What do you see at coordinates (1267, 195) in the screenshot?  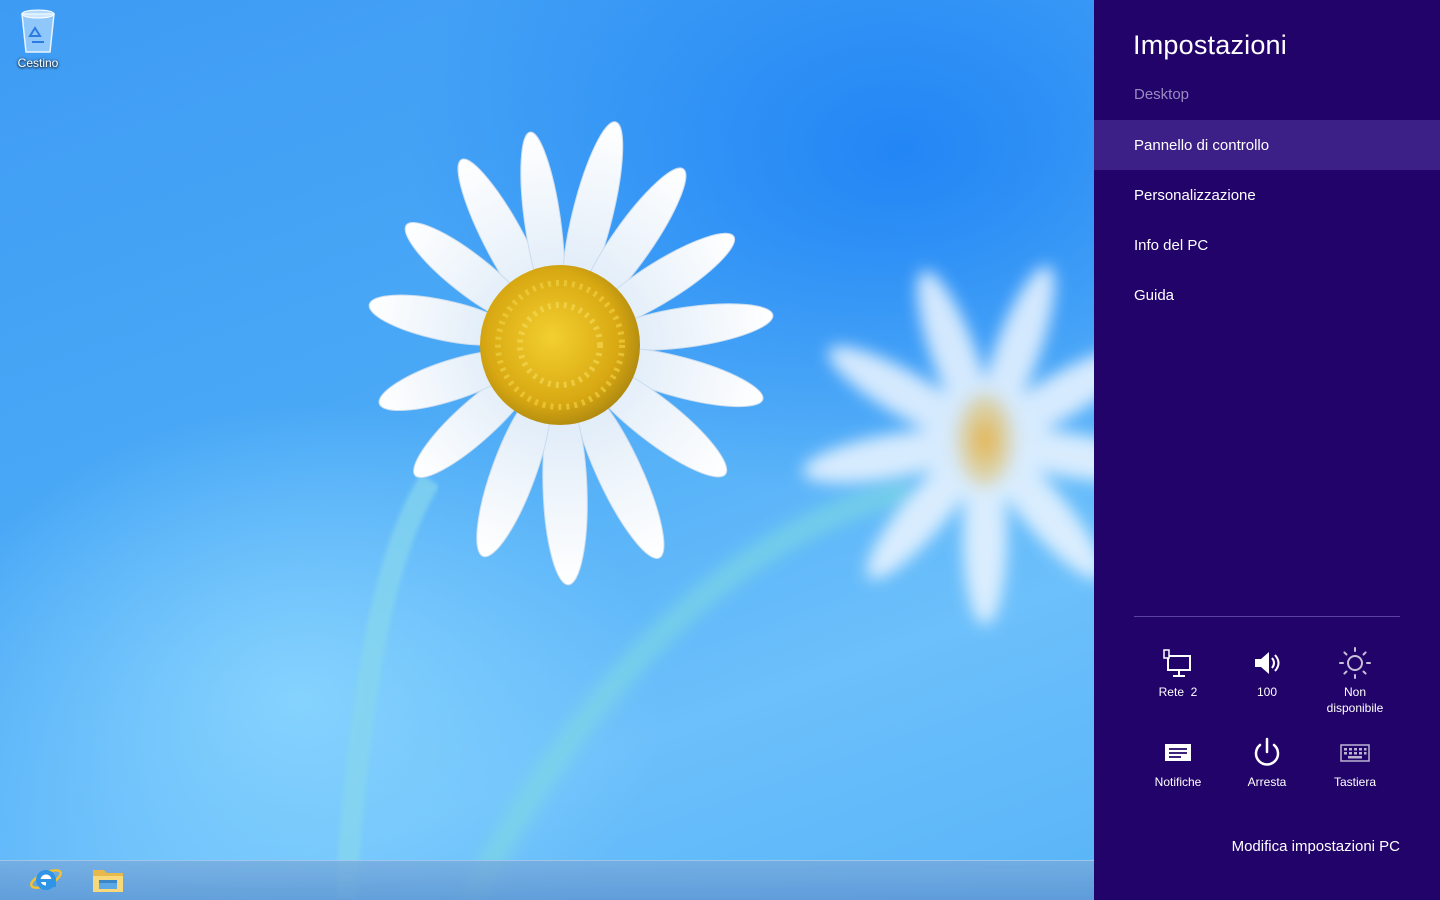 I see `menu-item-personalization: Personalizzazione` at bounding box center [1267, 195].